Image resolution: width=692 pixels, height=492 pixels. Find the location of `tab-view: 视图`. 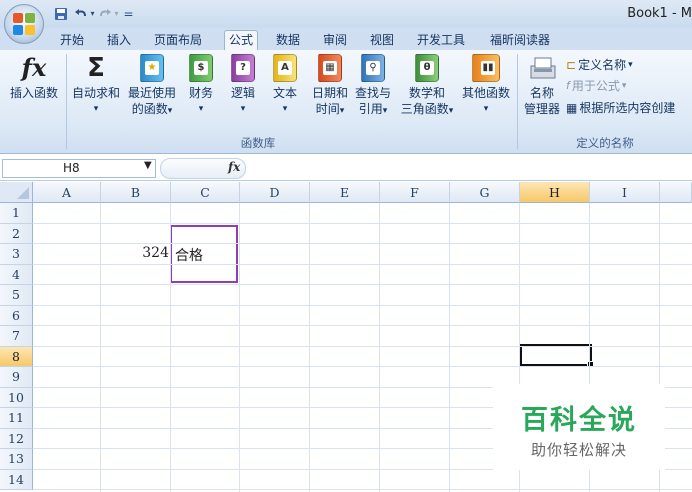

tab-view: 视图 is located at coordinates (382, 40).